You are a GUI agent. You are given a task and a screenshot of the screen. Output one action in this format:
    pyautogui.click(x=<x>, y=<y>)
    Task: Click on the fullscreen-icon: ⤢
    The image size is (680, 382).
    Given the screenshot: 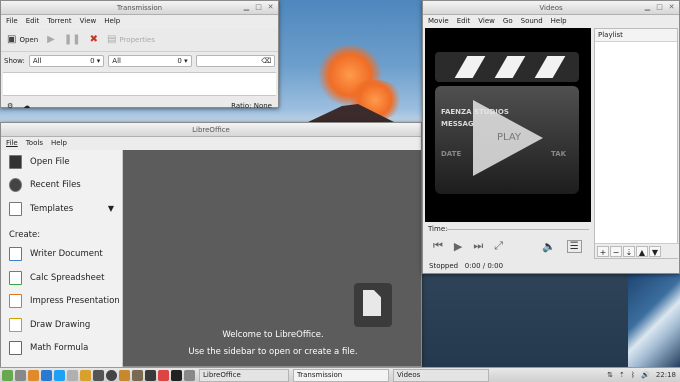 What is the action you would take?
    pyautogui.click(x=498, y=246)
    